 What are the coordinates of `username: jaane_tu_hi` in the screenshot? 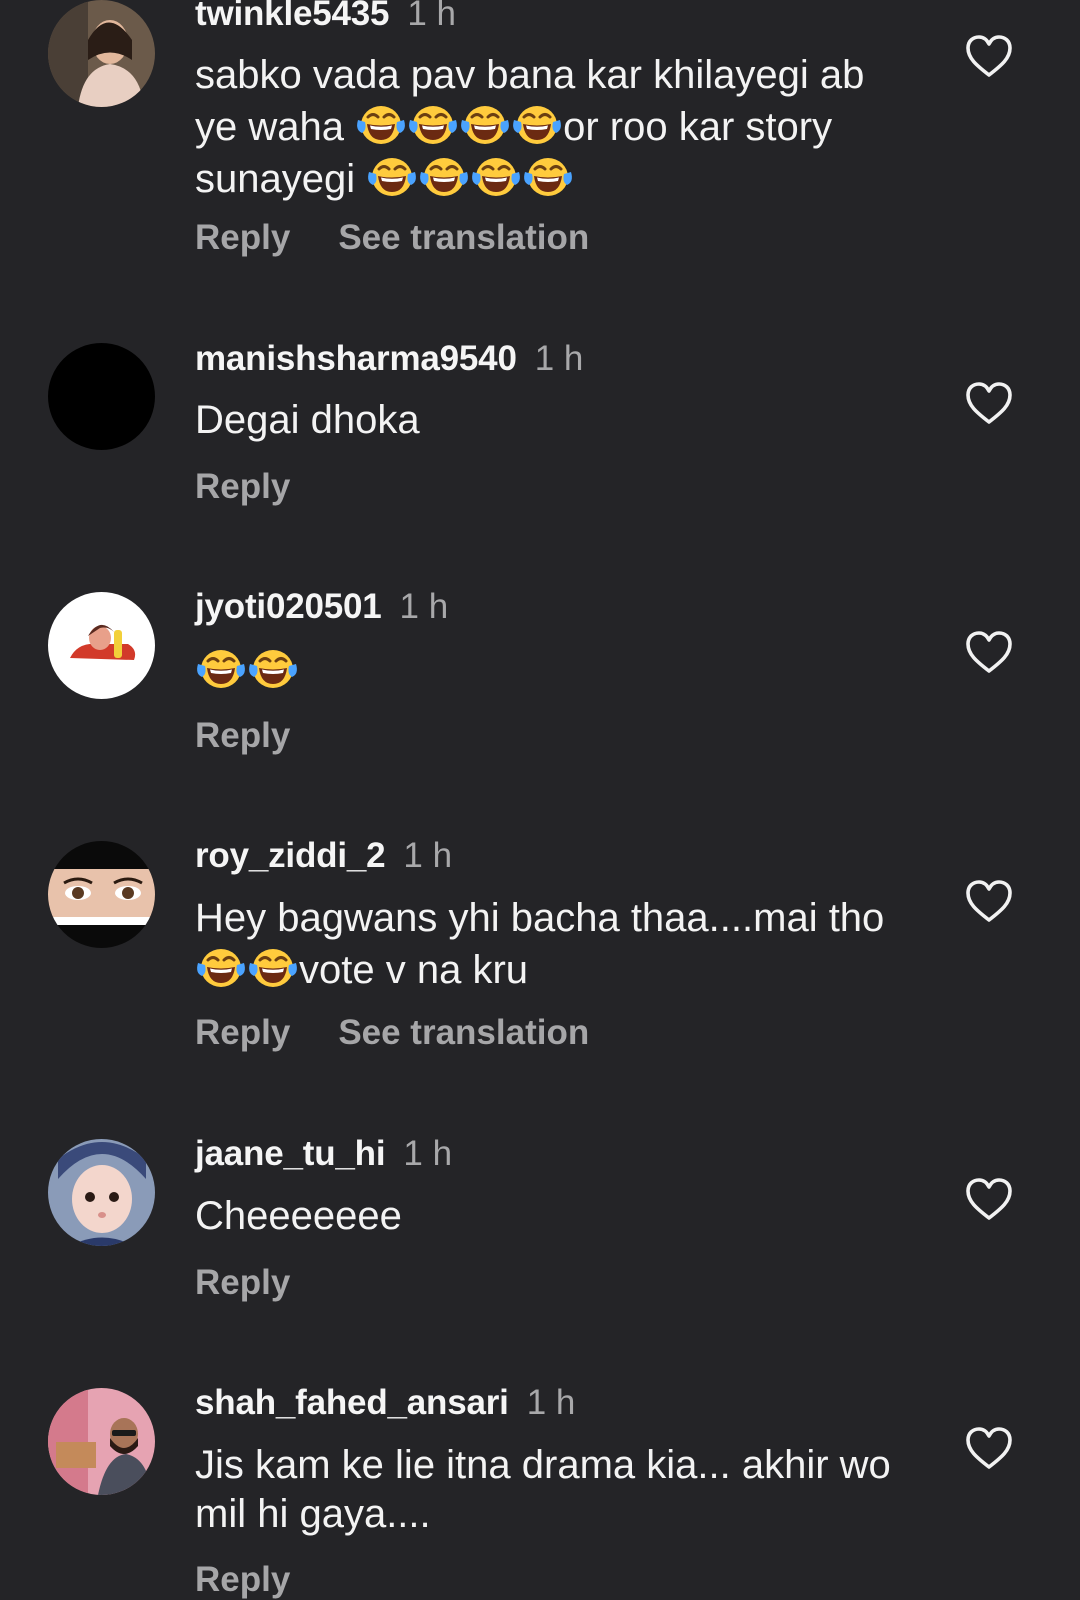 It's located at (290, 1153).